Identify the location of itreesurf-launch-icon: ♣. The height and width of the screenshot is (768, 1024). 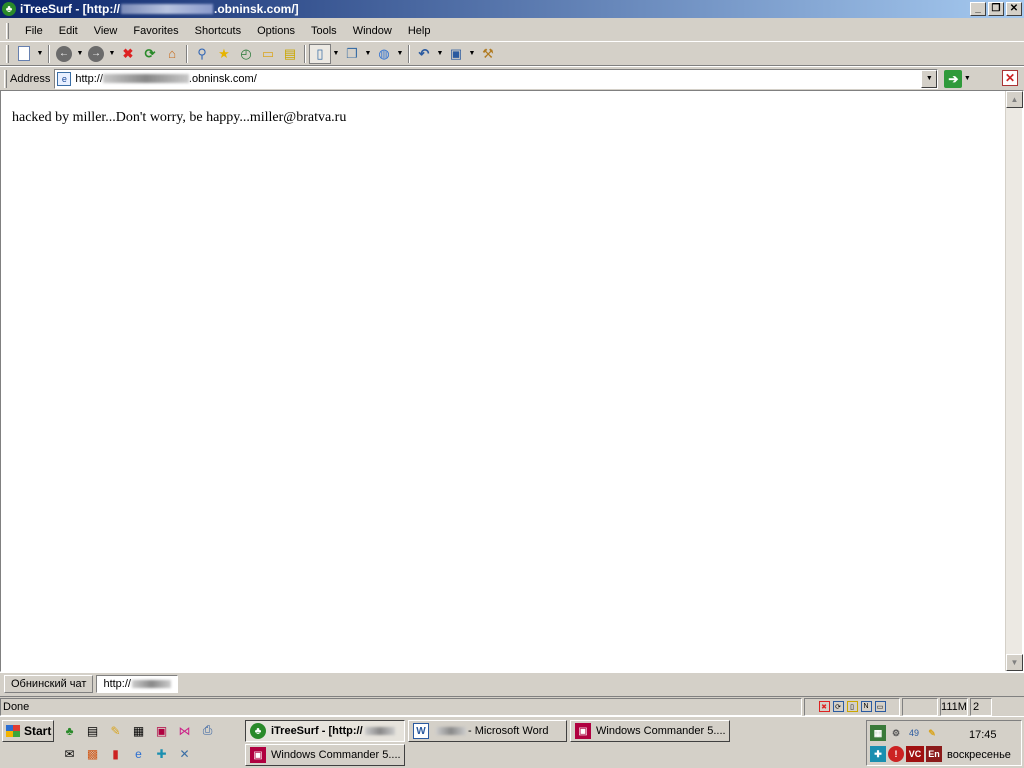
(69, 730).